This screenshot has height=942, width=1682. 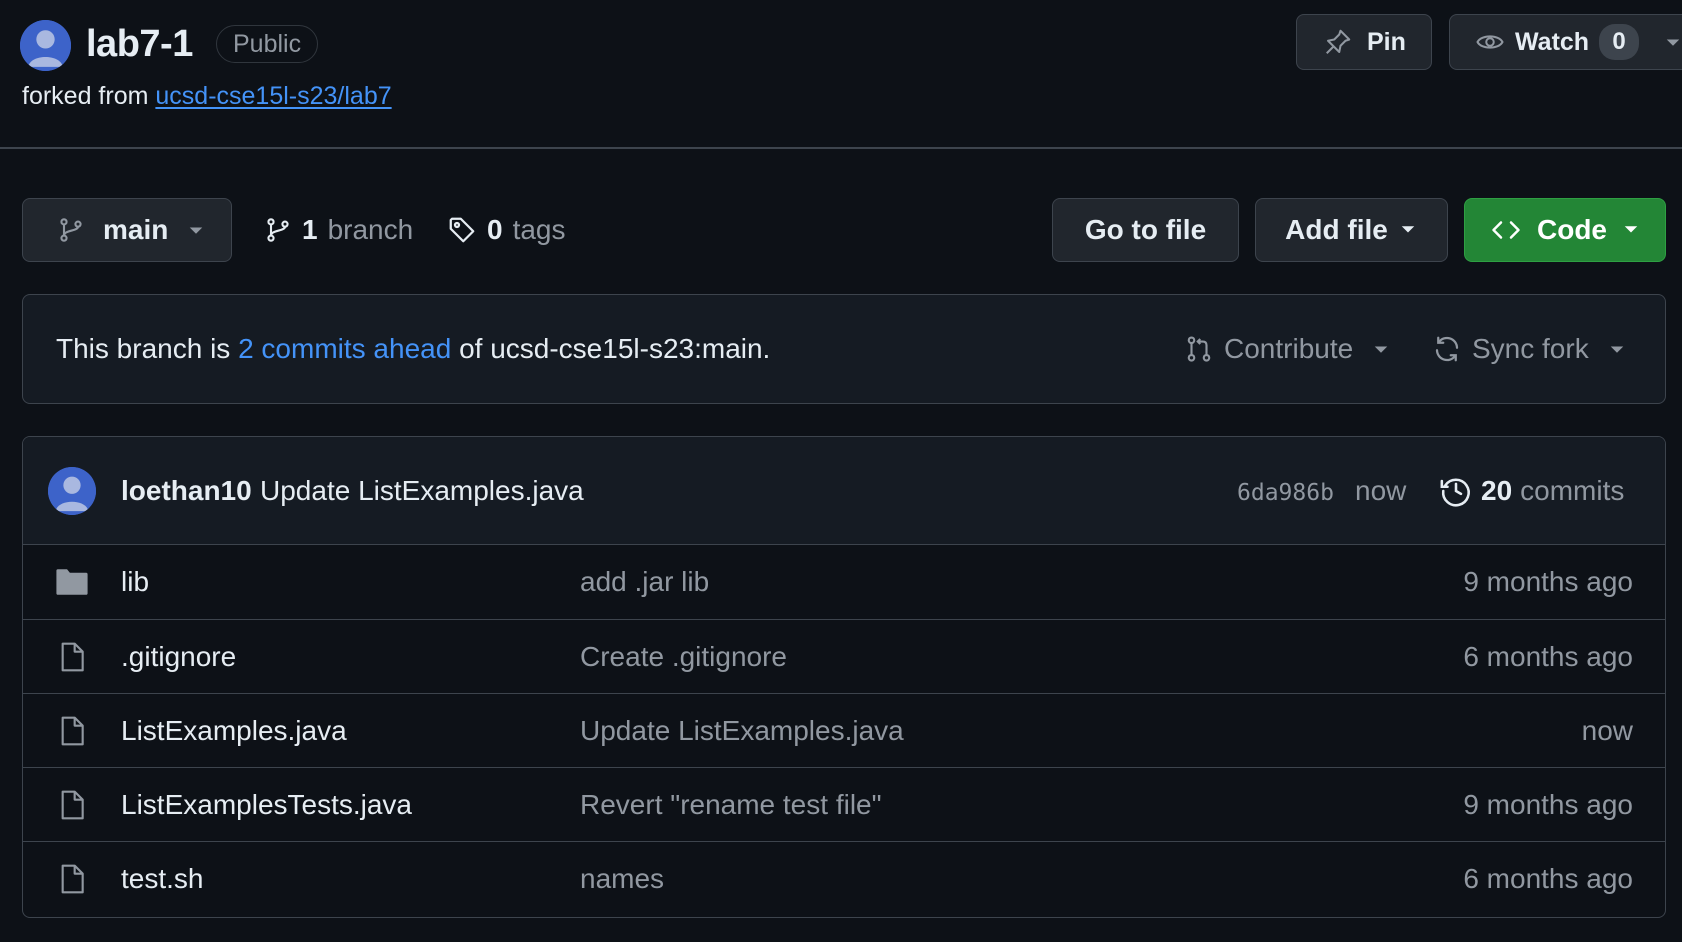 What do you see at coordinates (644, 582) in the screenshot?
I see `file-commit-message: add .jar lib` at bounding box center [644, 582].